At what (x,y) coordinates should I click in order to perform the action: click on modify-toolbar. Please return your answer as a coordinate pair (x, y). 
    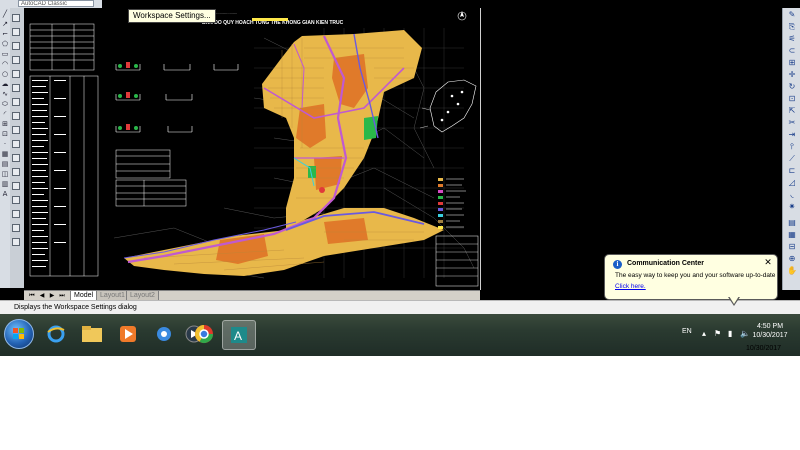
    Looking at the image, I should click on (17, 148).